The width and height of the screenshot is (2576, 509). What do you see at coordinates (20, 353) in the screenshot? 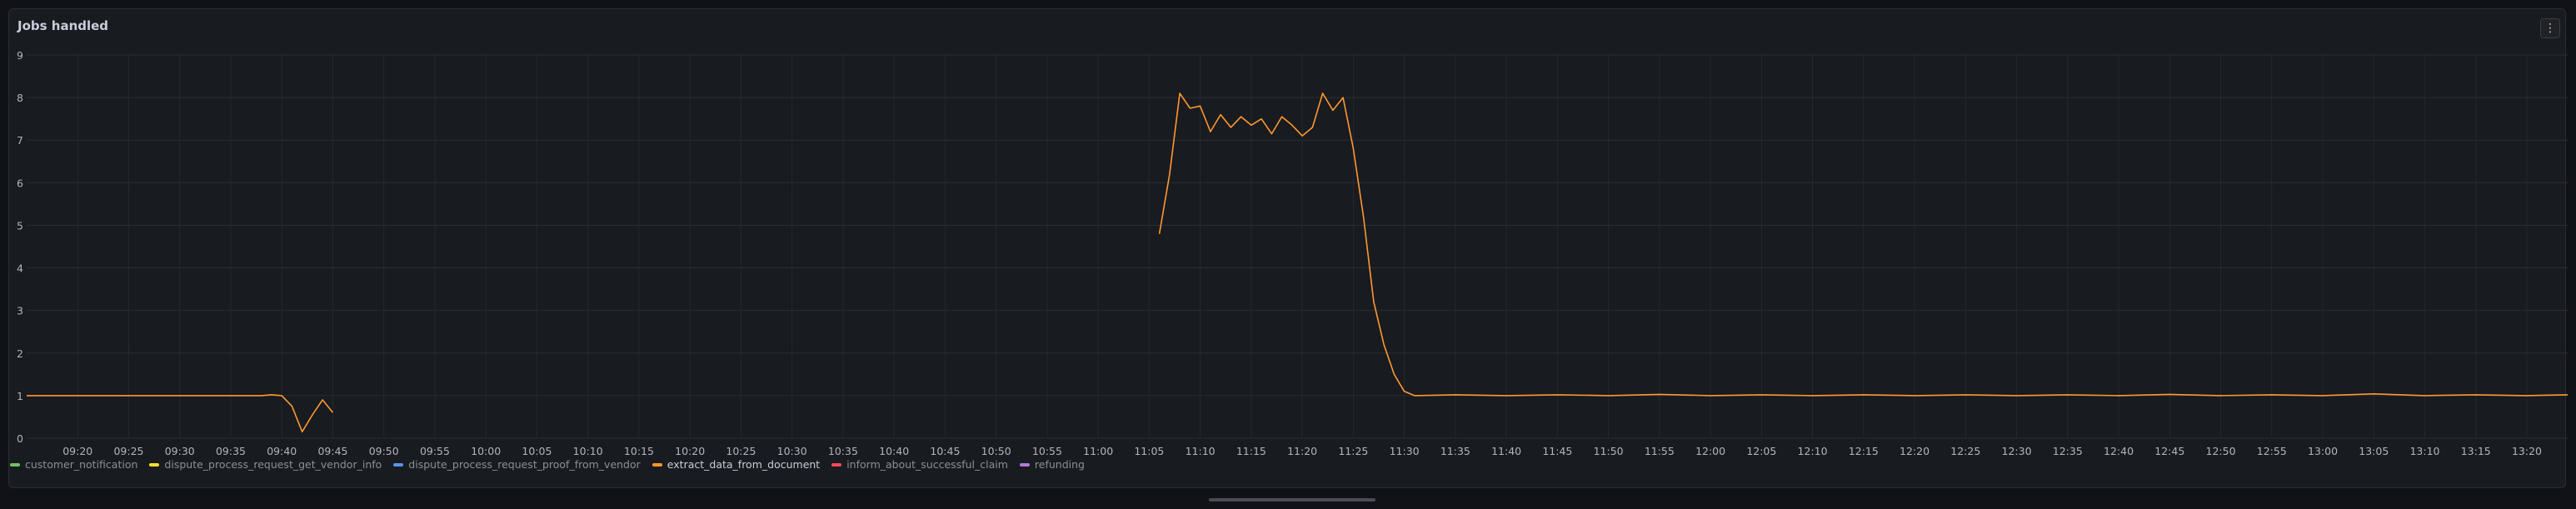
I see `y-tick-label: 2` at bounding box center [20, 353].